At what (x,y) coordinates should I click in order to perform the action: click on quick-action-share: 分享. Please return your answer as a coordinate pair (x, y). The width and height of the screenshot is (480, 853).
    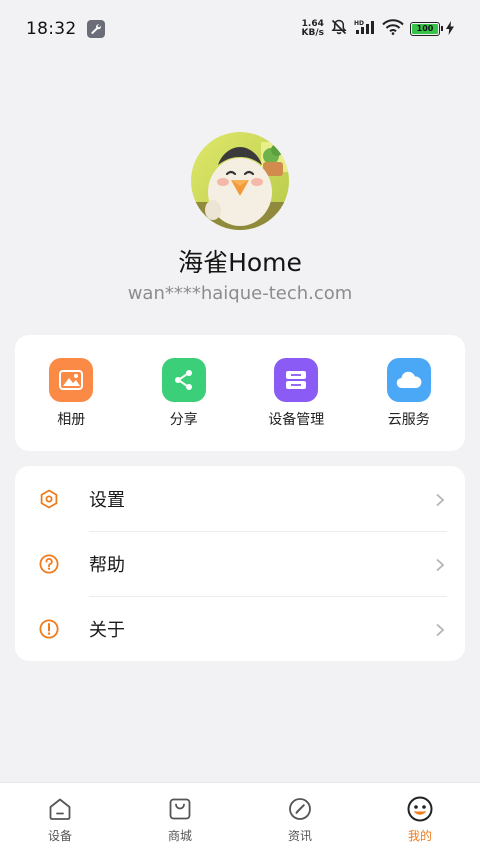
    Looking at the image, I should click on (184, 393).